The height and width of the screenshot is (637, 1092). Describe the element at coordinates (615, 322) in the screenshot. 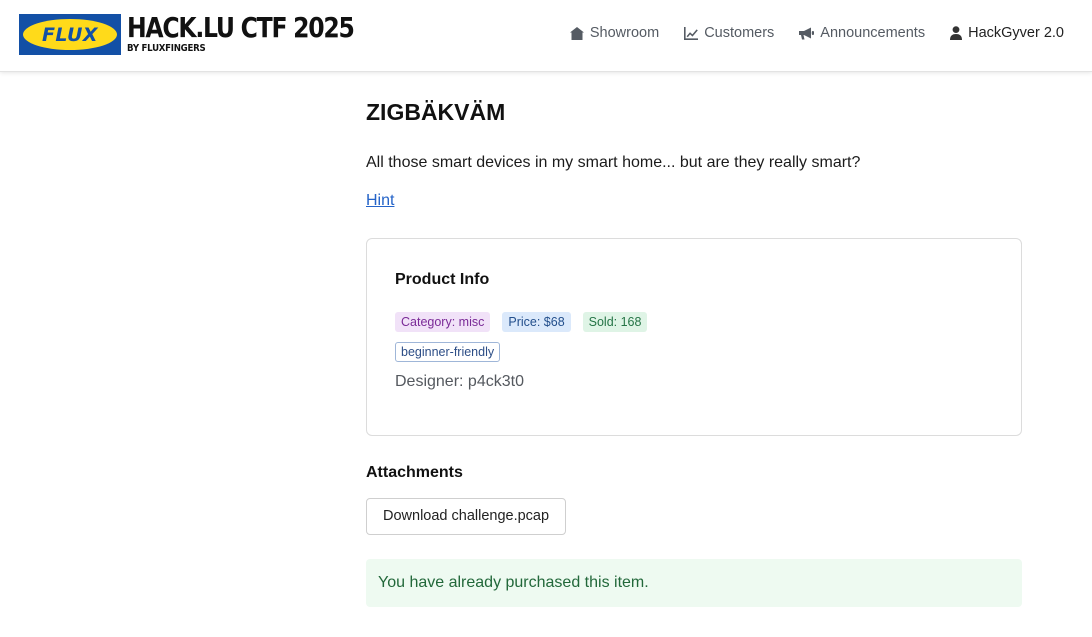

I see `sold-badge: Sold: 168` at that location.